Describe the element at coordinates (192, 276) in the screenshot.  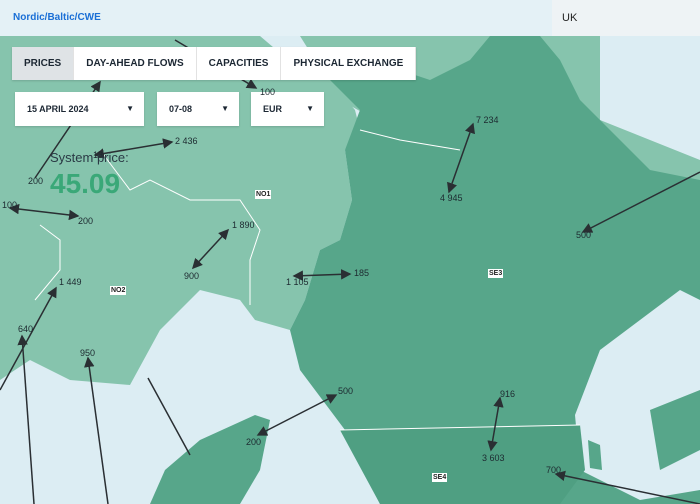
I see `flow-label: 900` at that location.